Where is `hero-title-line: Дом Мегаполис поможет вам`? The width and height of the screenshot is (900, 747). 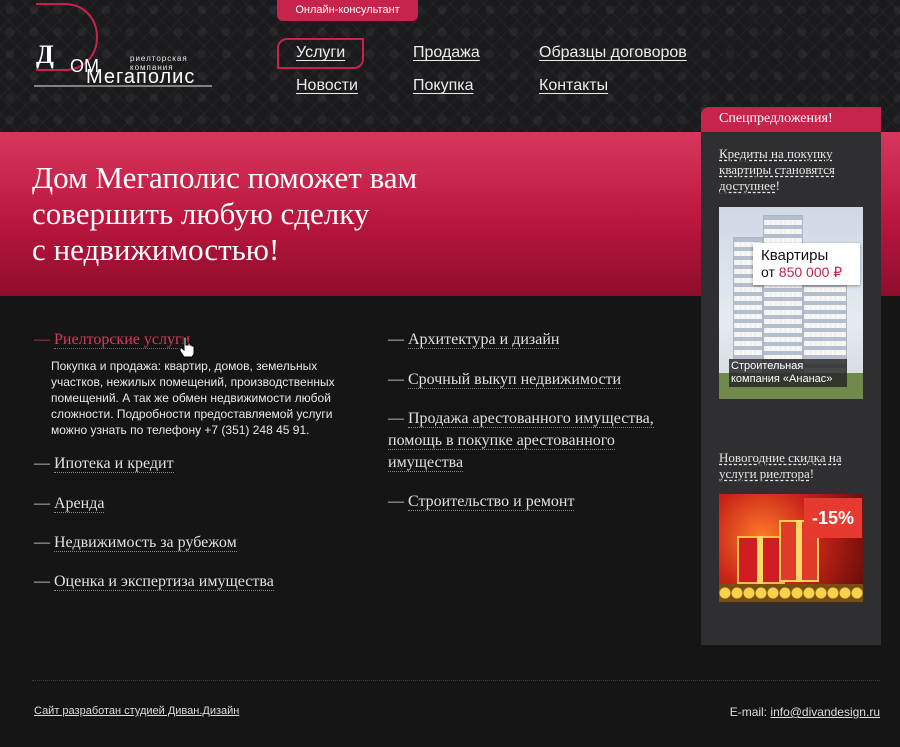 hero-title-line: Дом Мегаполис поможет вам is located at coordinates (225, 177).